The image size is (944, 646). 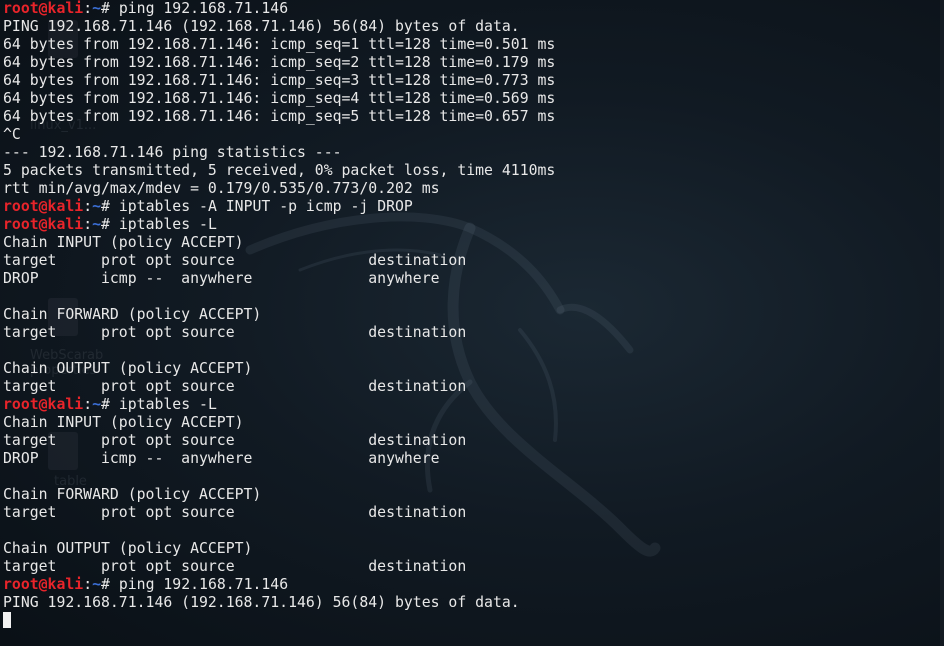 I want to click on output-text: ^C, so click(x=12, y=134).